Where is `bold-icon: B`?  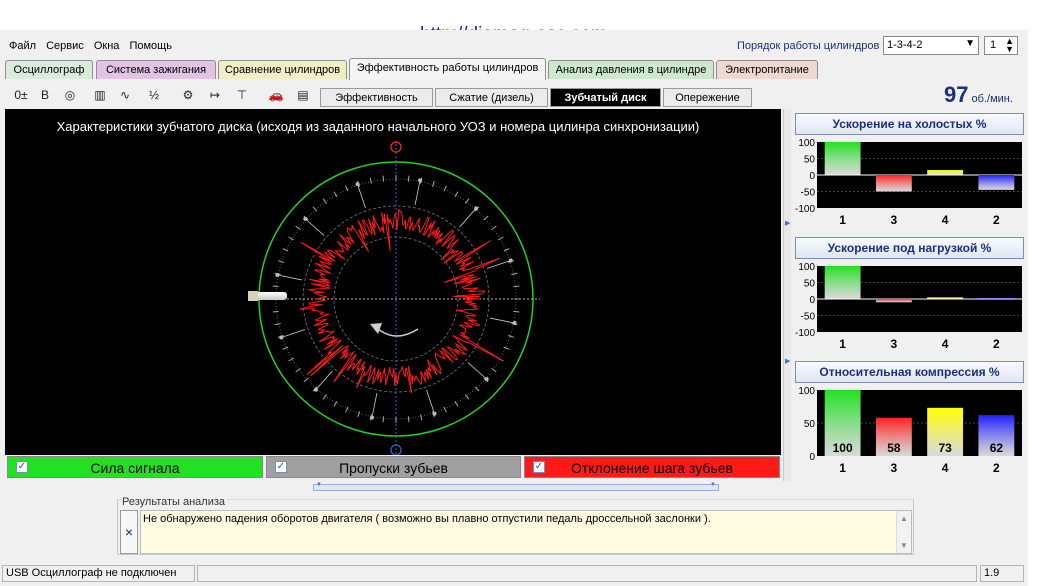
bold-icon: B is located at coordinates (45, 95).